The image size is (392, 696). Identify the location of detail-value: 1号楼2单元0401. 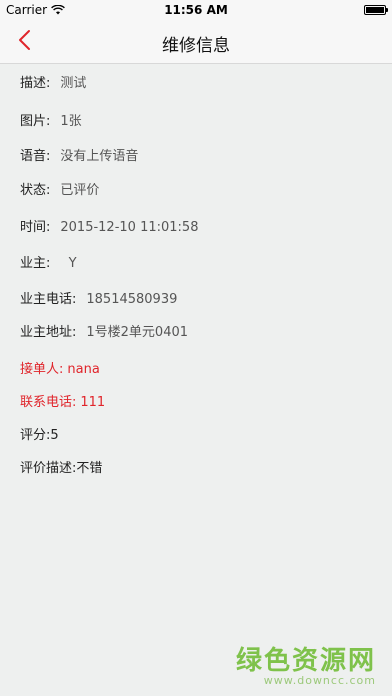
(137, 332).